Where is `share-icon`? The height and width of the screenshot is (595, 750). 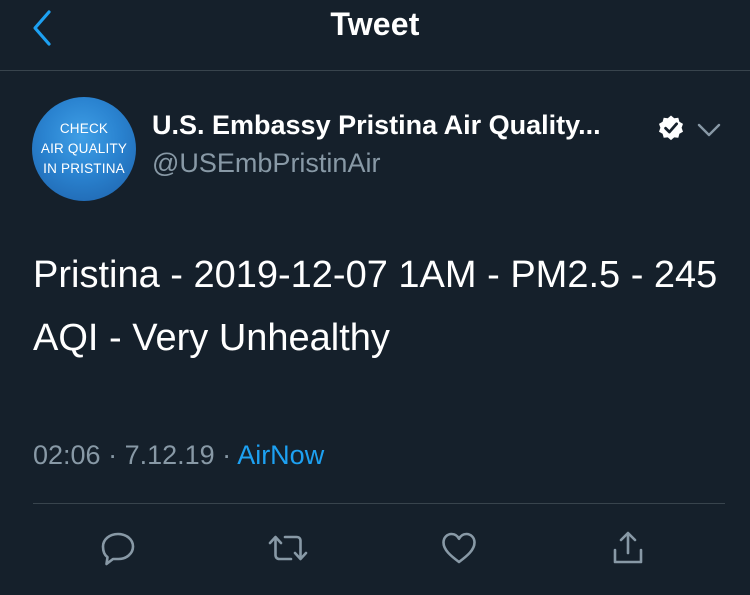 share-icon is located at coordinates (628, 547).